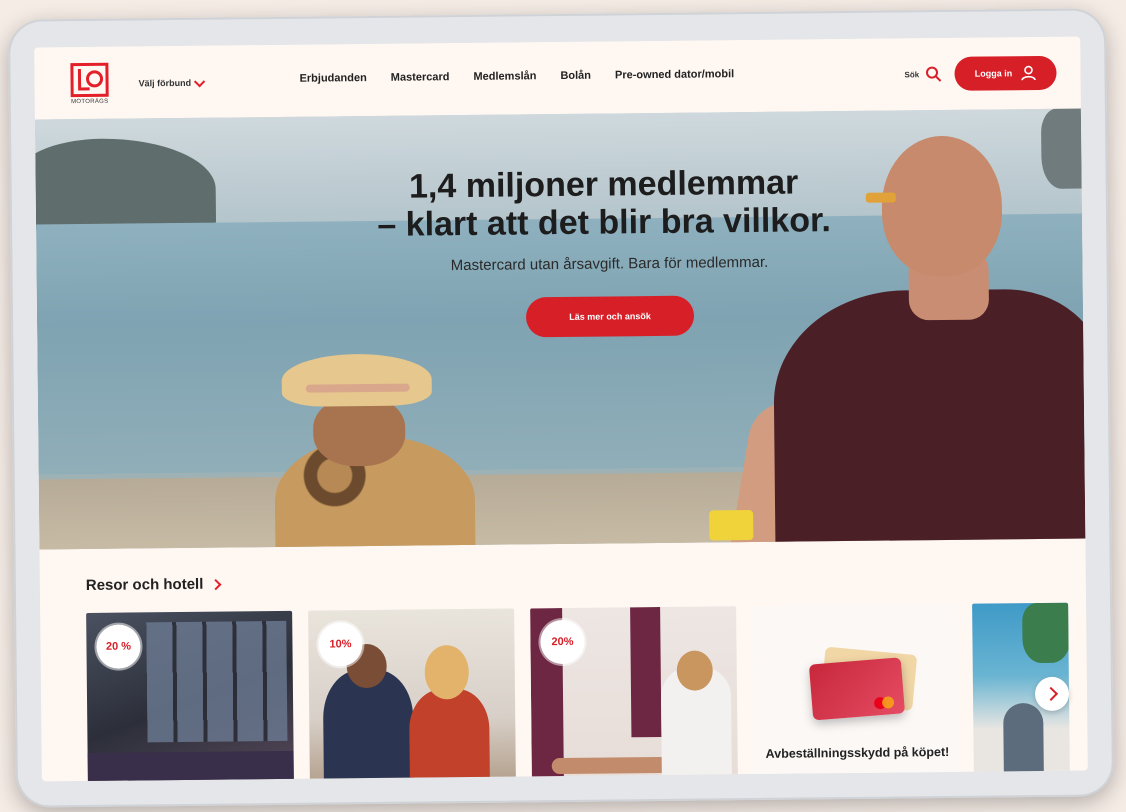 Image resolution: width=1126 pixels, height=812 pixels. What do you see at coordinates (165, 83) in the screenshot?
I see `union-select-label: Välj förbund` at bounding box center [165, 83].